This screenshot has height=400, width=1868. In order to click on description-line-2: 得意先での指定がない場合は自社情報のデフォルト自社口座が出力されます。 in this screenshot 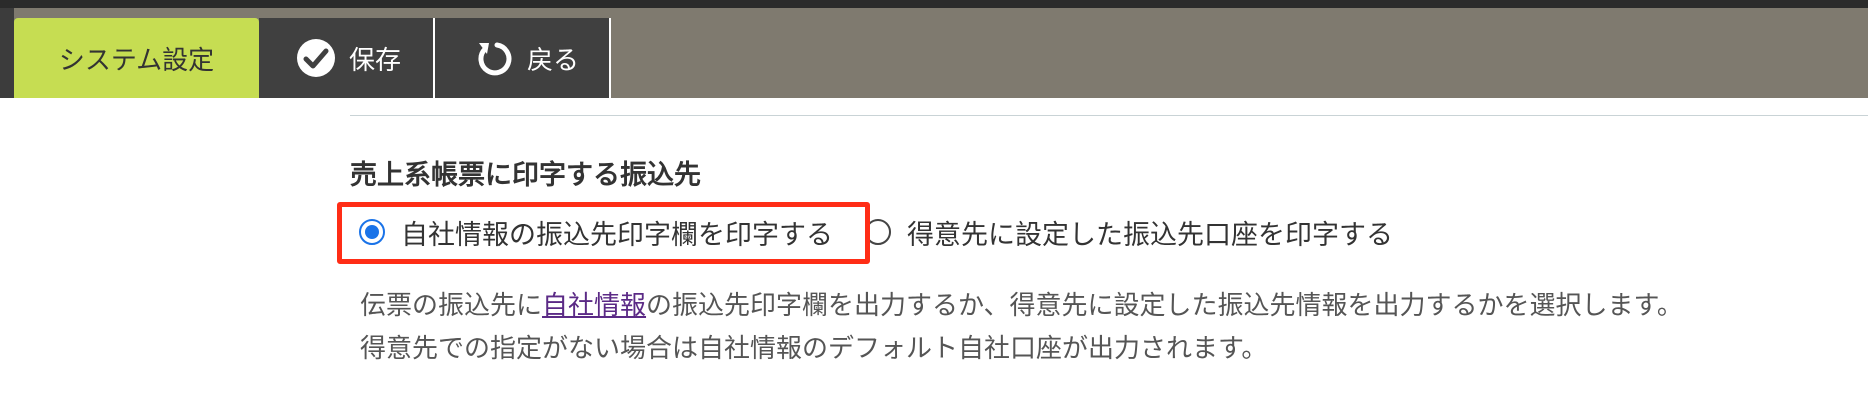, I will do `click(814, 349)`.